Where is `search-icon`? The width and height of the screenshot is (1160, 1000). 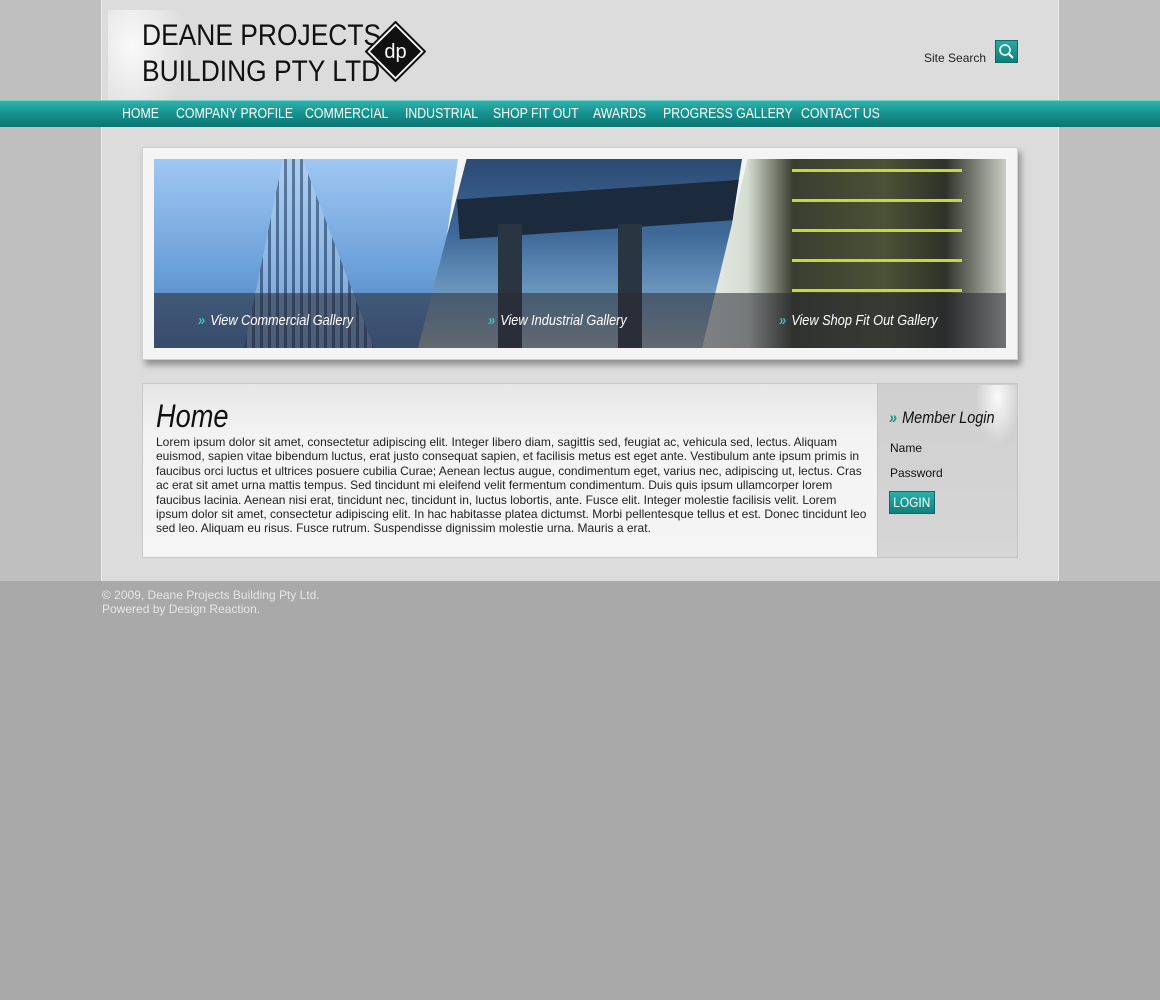
search-icon is located at coordinates (1006, 51).